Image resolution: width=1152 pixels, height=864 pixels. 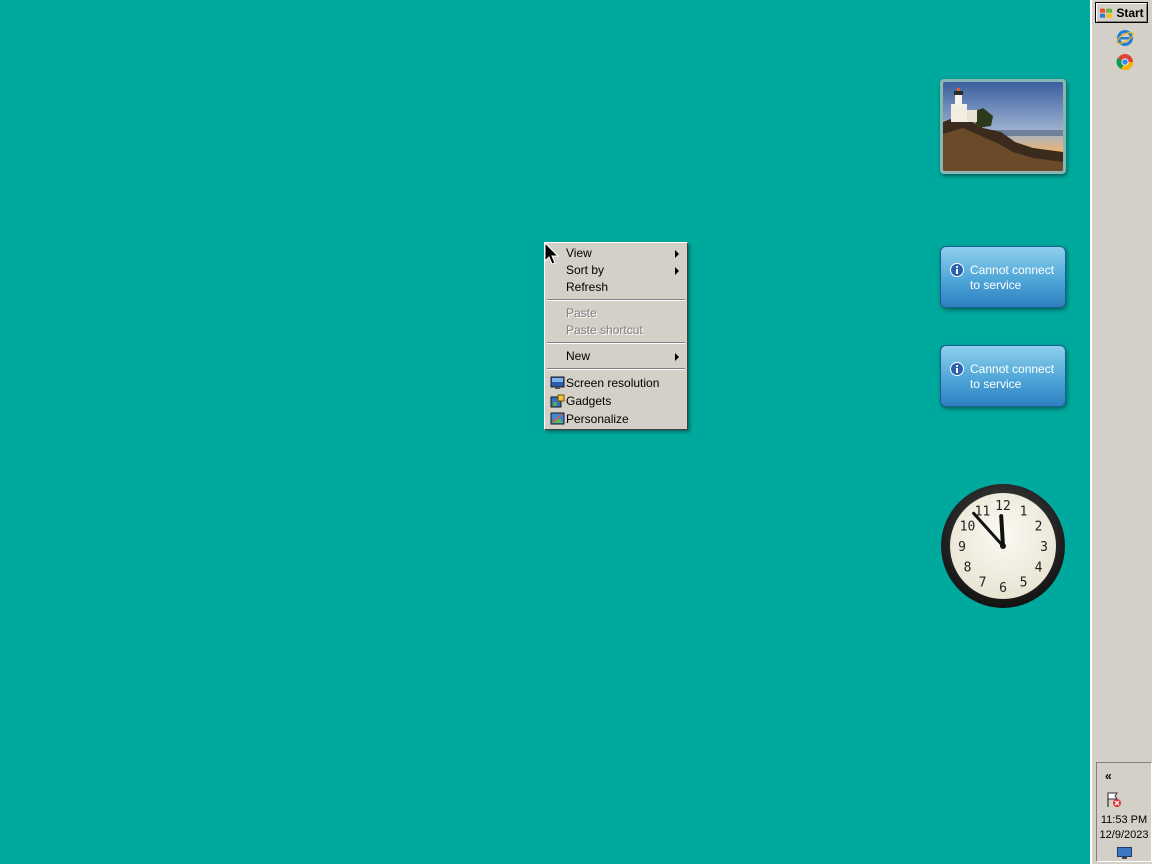 I want to click on internet-explorer-icon, so click(x=1125, y=38).